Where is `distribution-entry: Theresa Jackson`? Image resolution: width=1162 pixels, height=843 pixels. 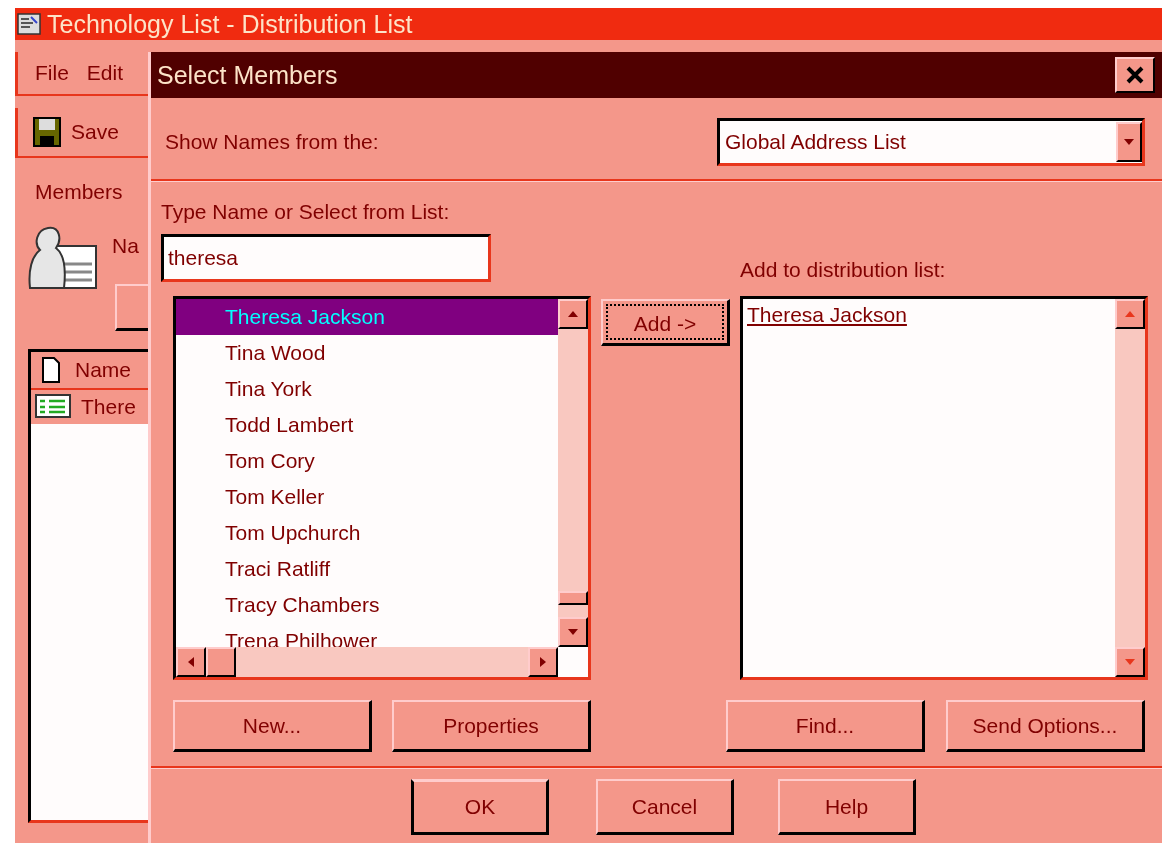 distribution-entry: Theresa Jackson is located at coordinates (931, 315).